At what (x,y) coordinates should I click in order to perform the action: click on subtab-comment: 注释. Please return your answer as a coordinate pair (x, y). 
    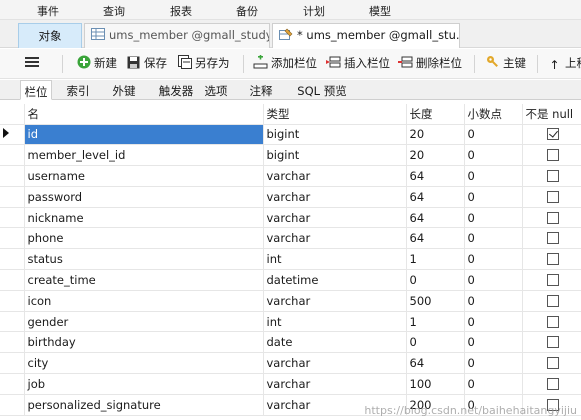
    Looking at the image, I should click on (261, 90).